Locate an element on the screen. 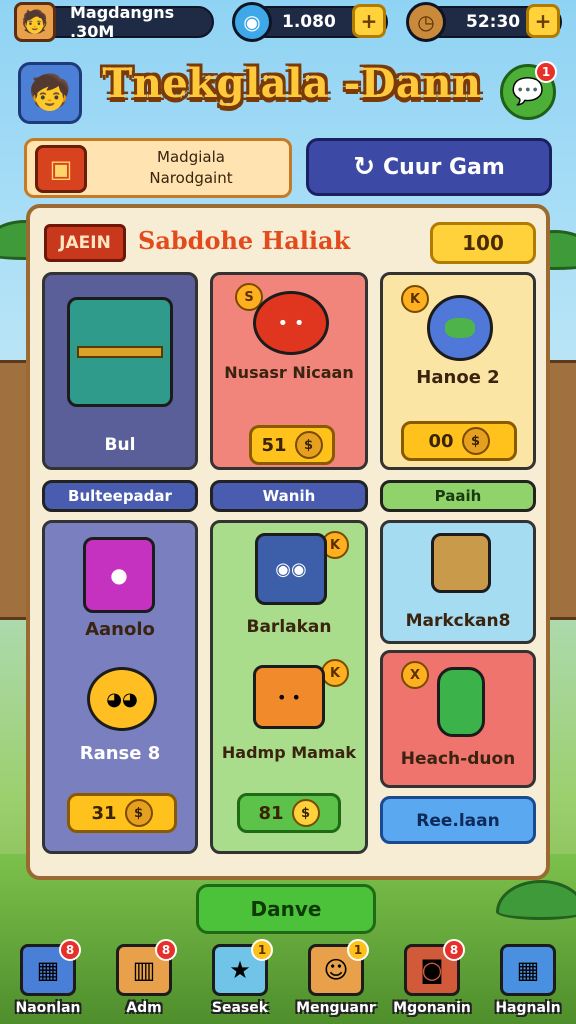 The image size is (576, 1024). player-name-pill: Magdangns .30M is located at coordinates (125, 22).